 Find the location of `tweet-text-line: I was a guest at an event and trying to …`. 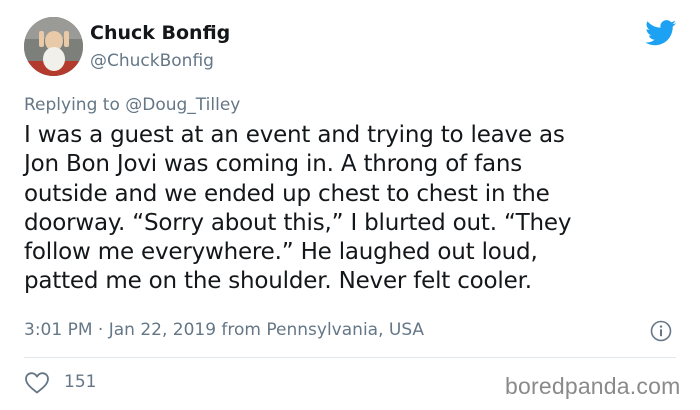

tweet-text-line: I was a guest at an event and trying to … is located at coordinates (294, 135).